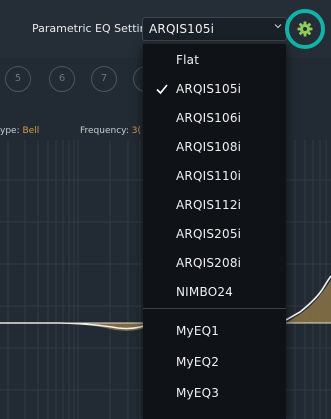  I want to click on menu-item-myeq3: MyEQ3, so click(214, 394).